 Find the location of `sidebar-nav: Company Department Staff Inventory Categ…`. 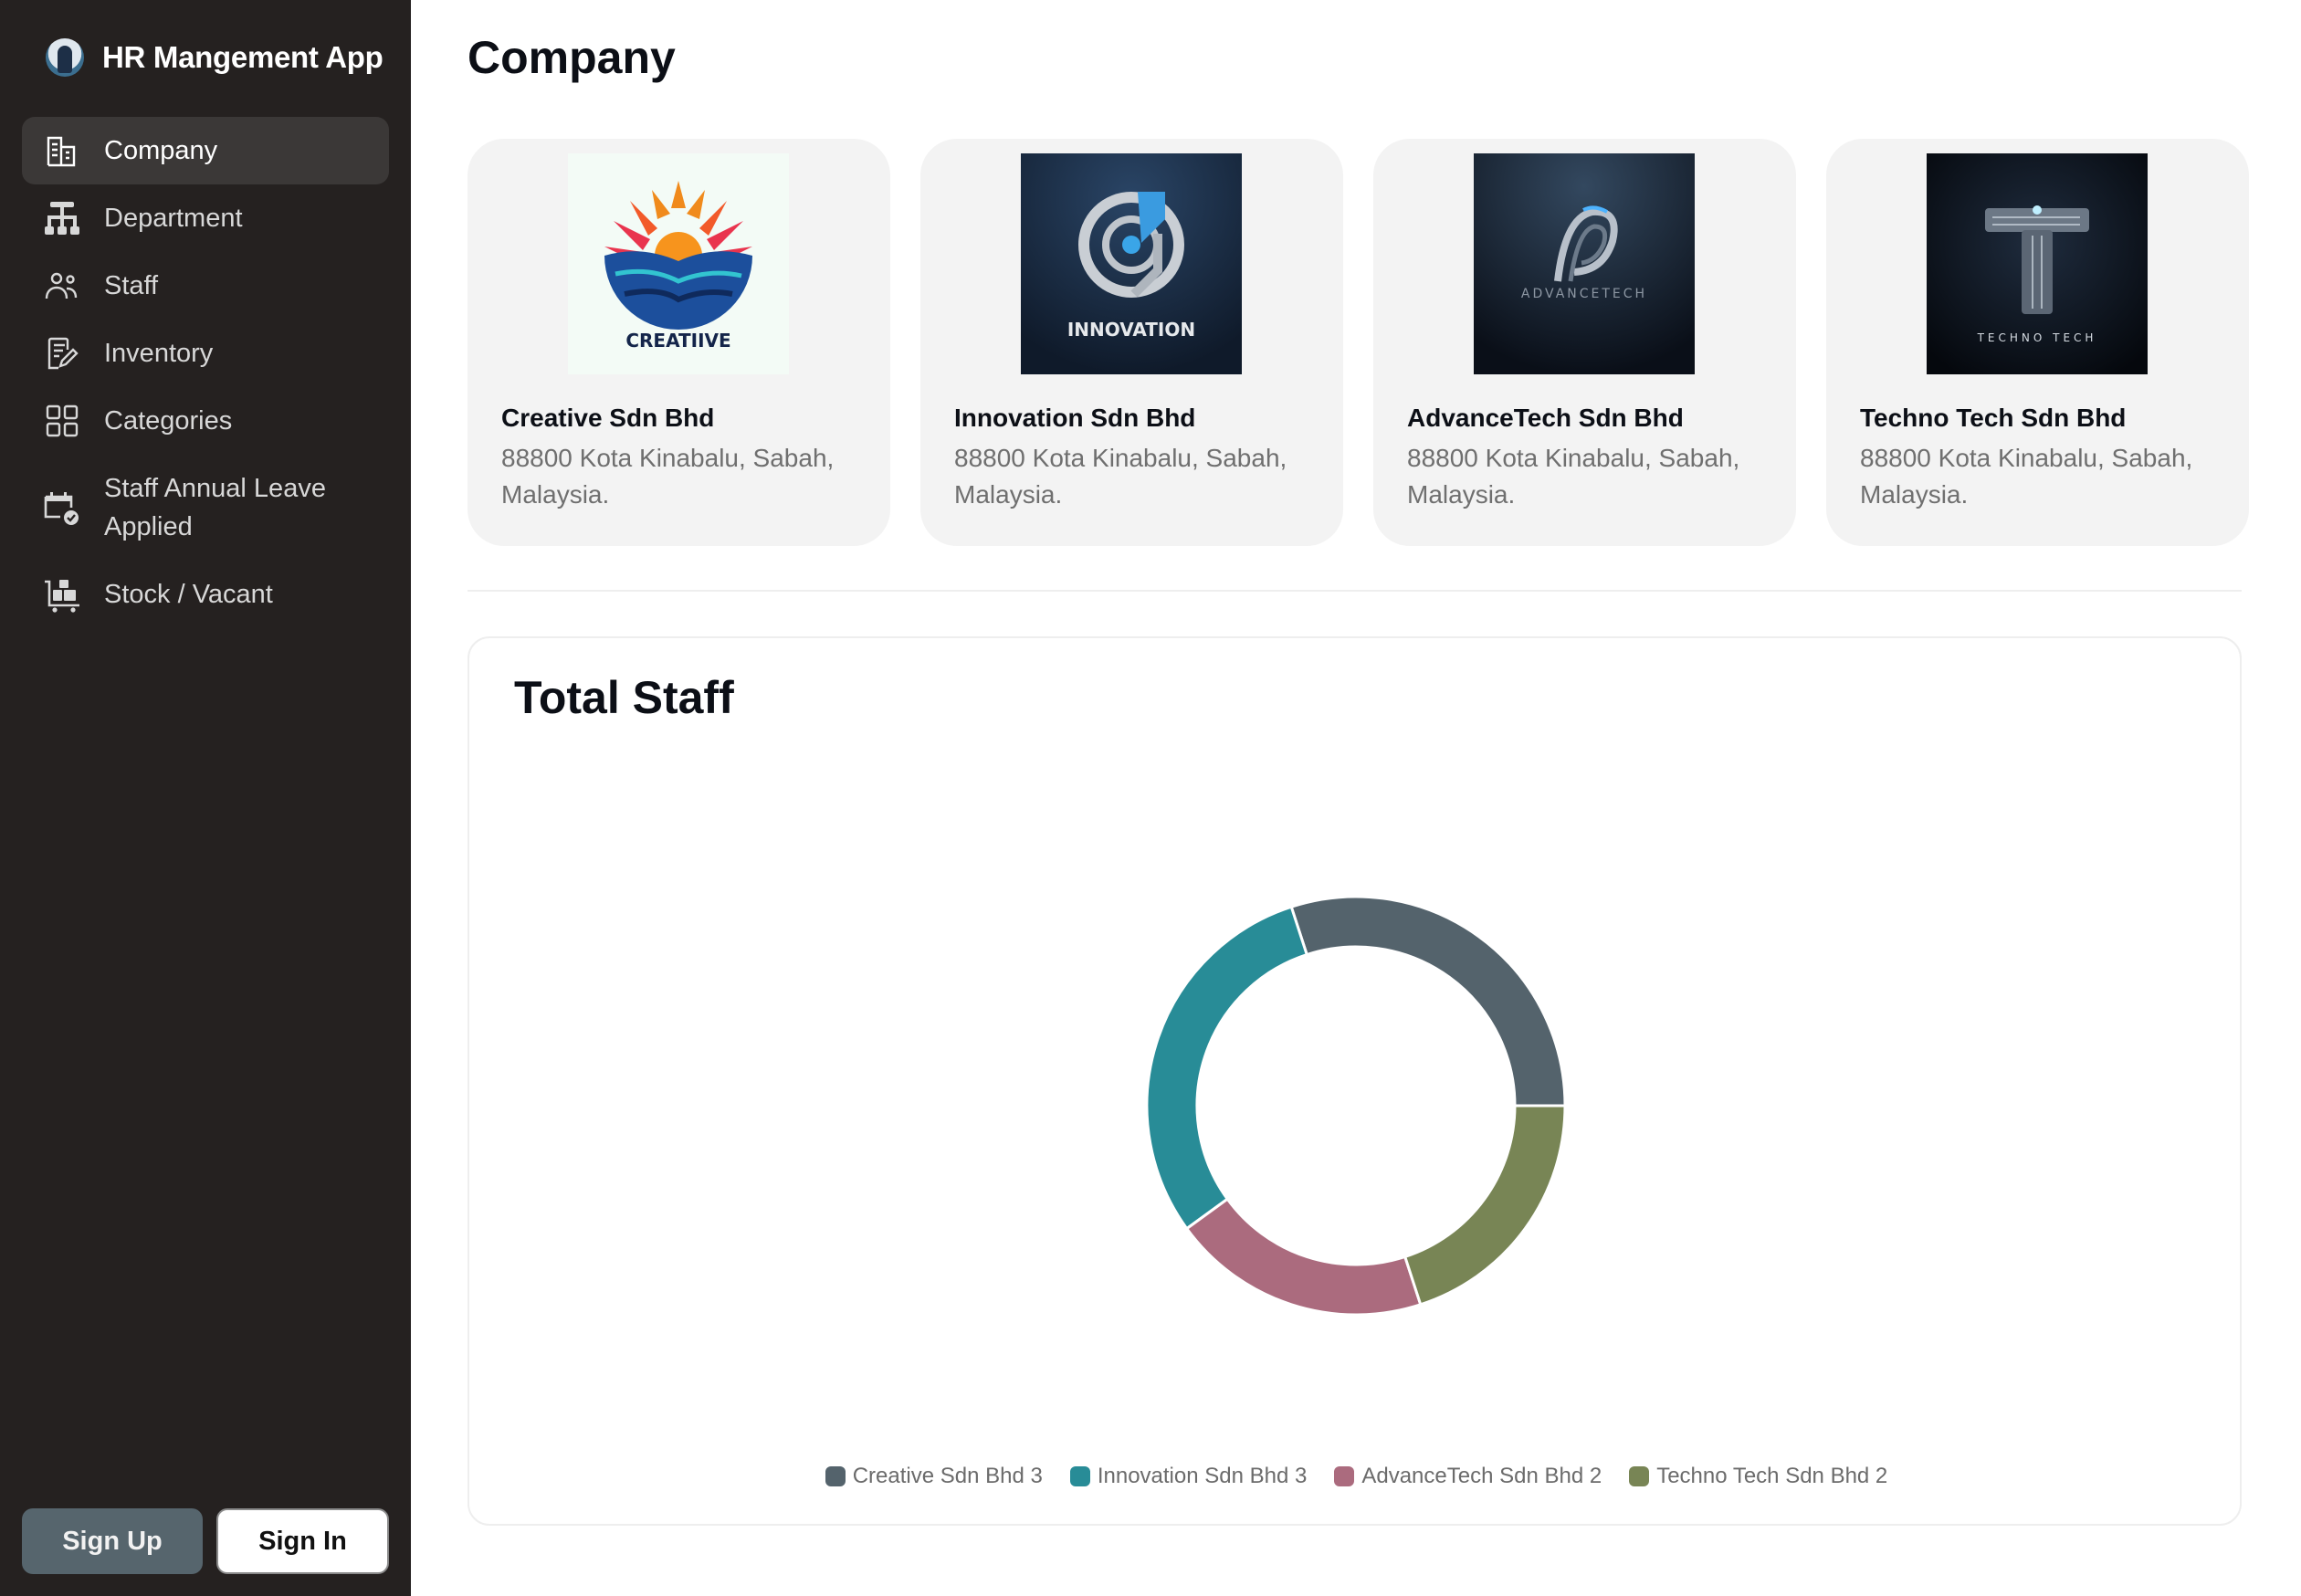

sidebar-nav: Company Department Staff Inventory Categ… is located at coordinates (205, 373).